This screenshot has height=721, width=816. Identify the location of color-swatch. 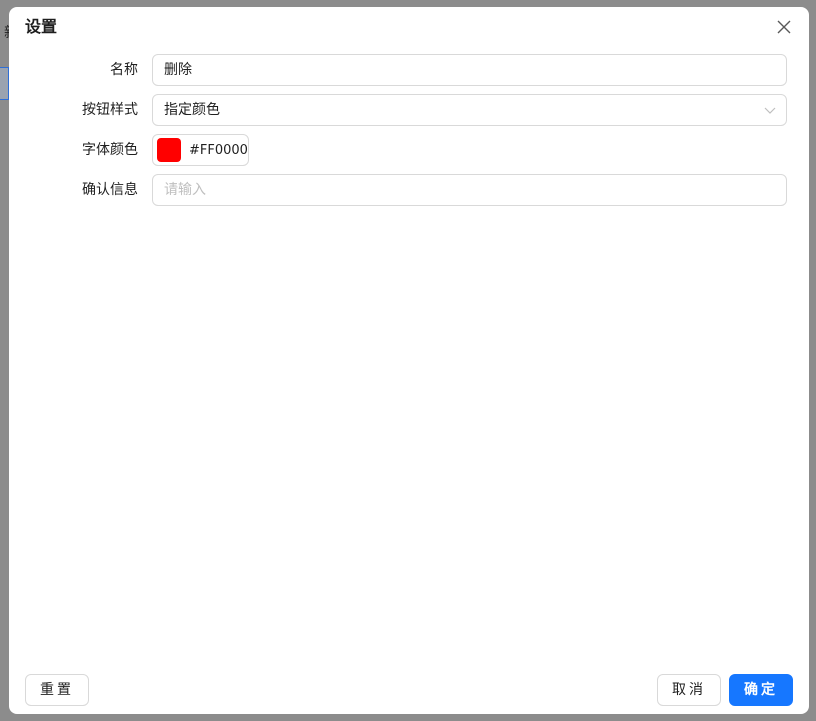
(169, 150).